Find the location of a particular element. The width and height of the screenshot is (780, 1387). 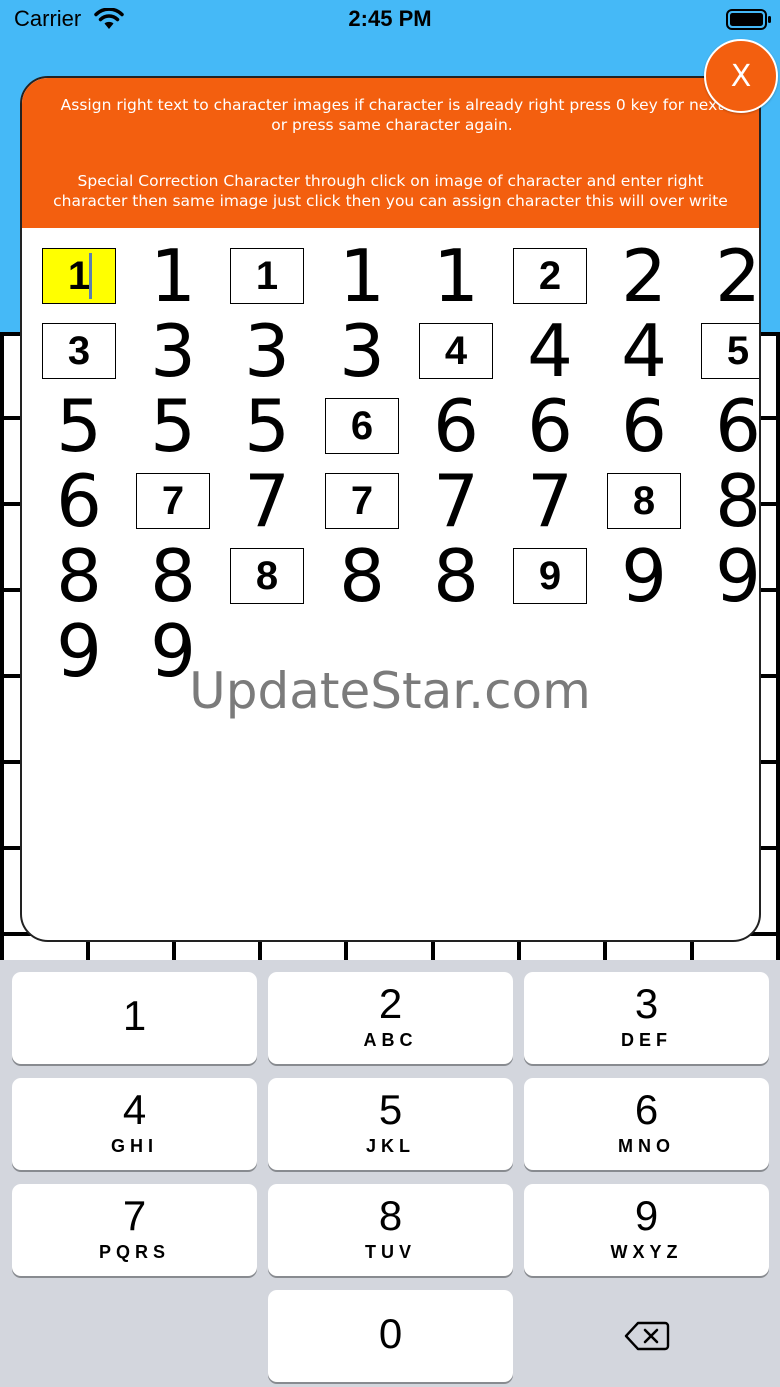

character-label: 2 is located at coordinates (738, 276).